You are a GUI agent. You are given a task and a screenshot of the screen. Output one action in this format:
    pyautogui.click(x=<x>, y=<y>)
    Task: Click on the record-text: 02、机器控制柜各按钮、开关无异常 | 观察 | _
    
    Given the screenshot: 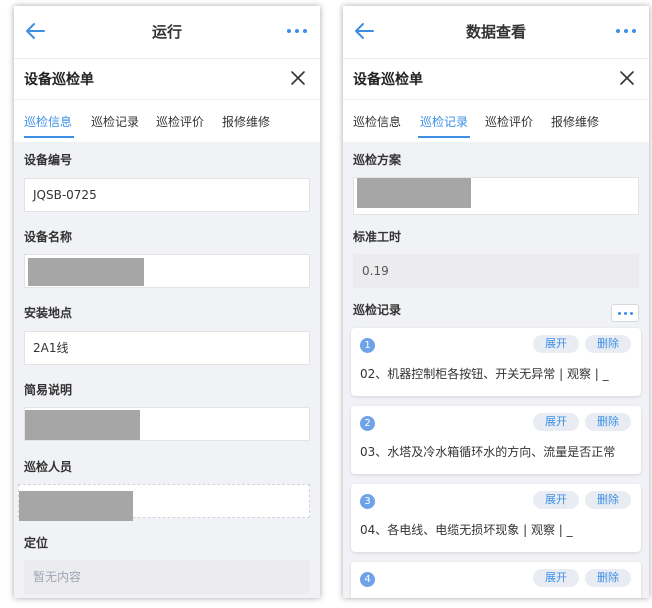 What is the action you would take?
    pyautogui.click(x=484, y=374)
    